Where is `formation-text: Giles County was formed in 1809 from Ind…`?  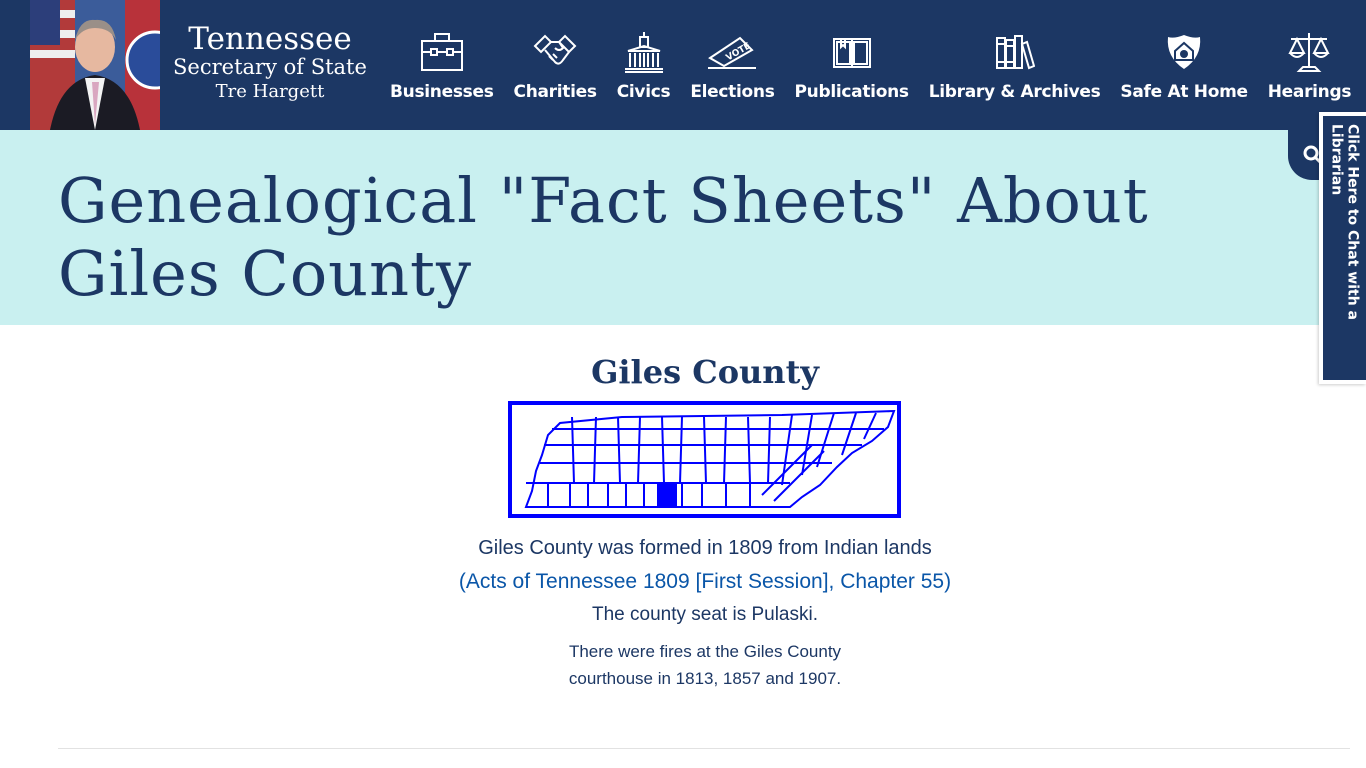
formation-text: Giles County was formed in 1809 from Ind… is located at coordinates (705, 548).